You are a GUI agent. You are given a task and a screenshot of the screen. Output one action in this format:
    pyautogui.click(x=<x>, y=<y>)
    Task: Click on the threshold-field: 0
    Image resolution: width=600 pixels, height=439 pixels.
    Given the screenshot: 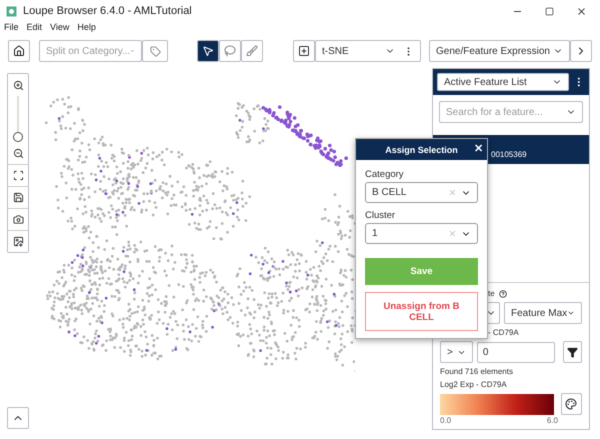 What is the action you would take?
    pyautogui.click(x=515, y=352)
    